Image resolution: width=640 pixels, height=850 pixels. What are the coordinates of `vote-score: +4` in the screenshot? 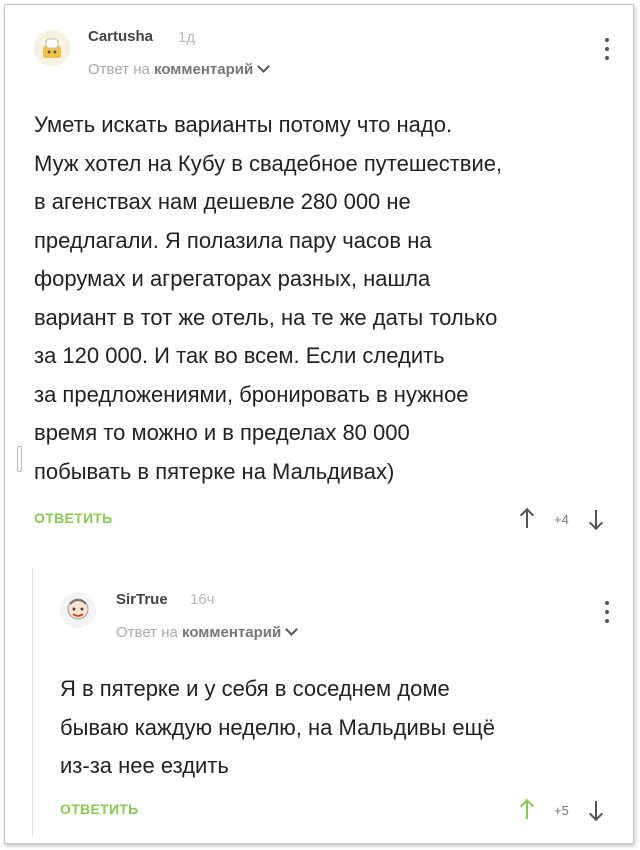 It's located at (561, 519).